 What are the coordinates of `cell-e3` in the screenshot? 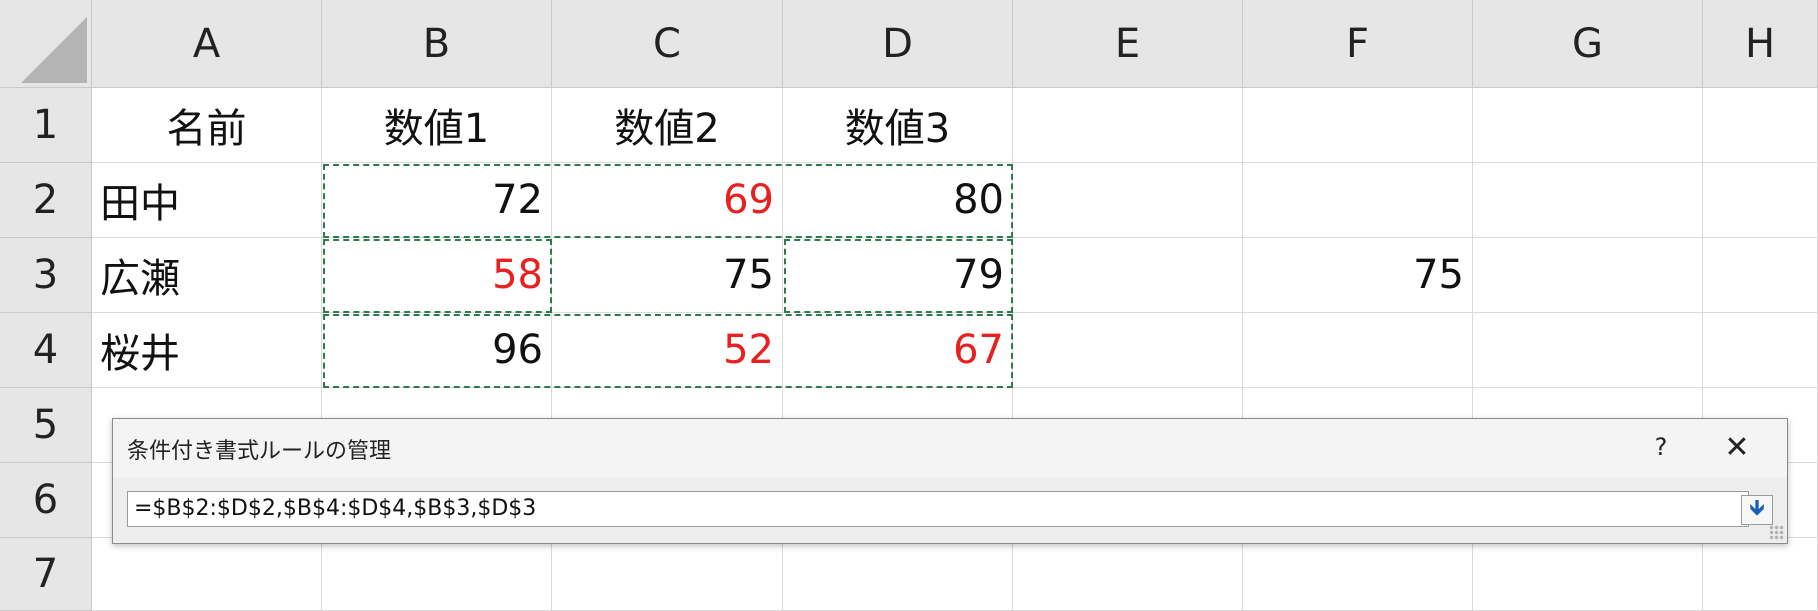 It's located at (1128, 275).